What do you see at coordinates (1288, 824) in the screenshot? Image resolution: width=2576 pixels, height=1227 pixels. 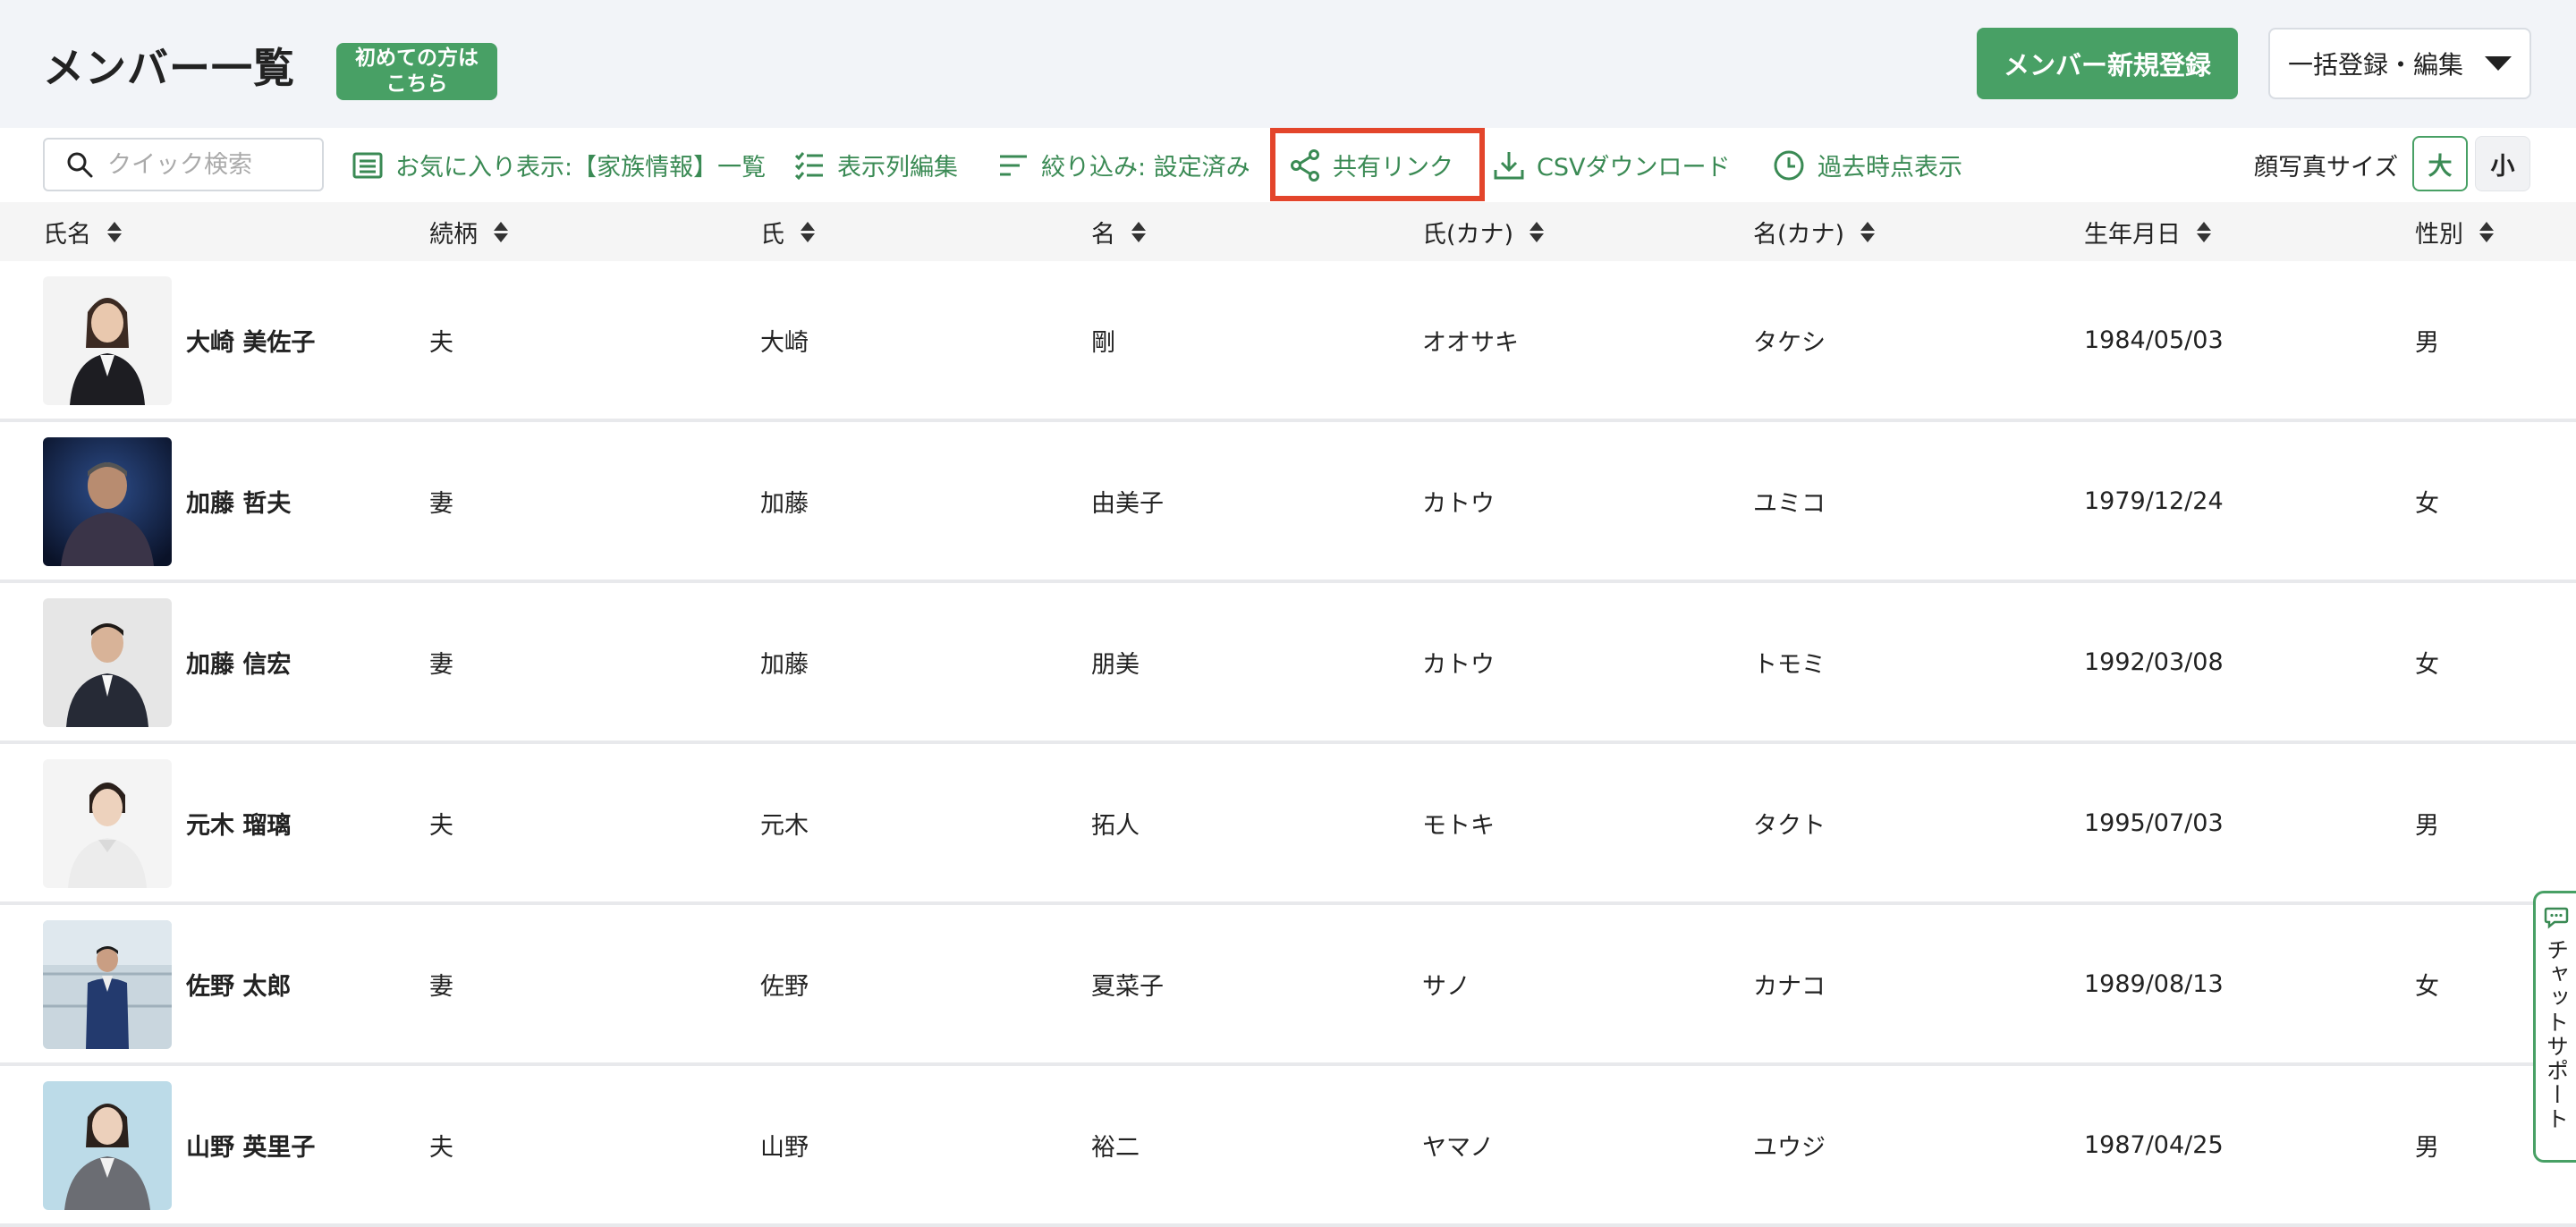 I see `table-row: 元木 瑠璃 夫 元木 拓人 モトキ タクト 1995/07/03 男` at bounding box center [1288, 824].